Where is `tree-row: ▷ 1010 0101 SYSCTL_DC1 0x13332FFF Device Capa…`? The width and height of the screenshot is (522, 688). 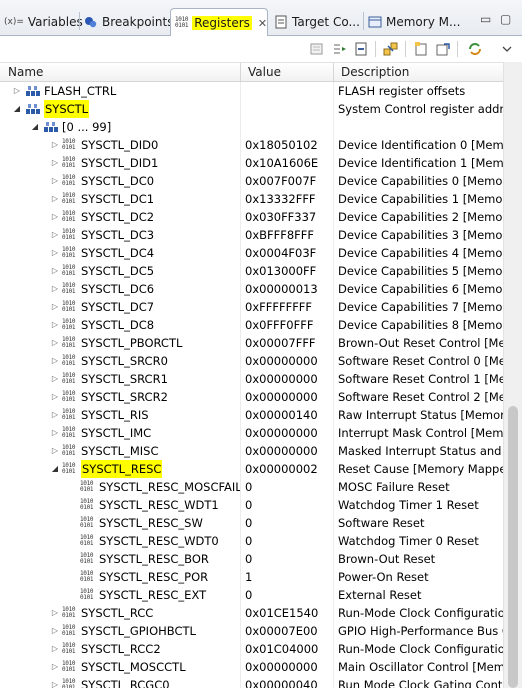
tree-row: ▷ 1010 0101 SYSCTL_DC1 0x13332FFF Device Capa… is located at coordinates (251, 199).